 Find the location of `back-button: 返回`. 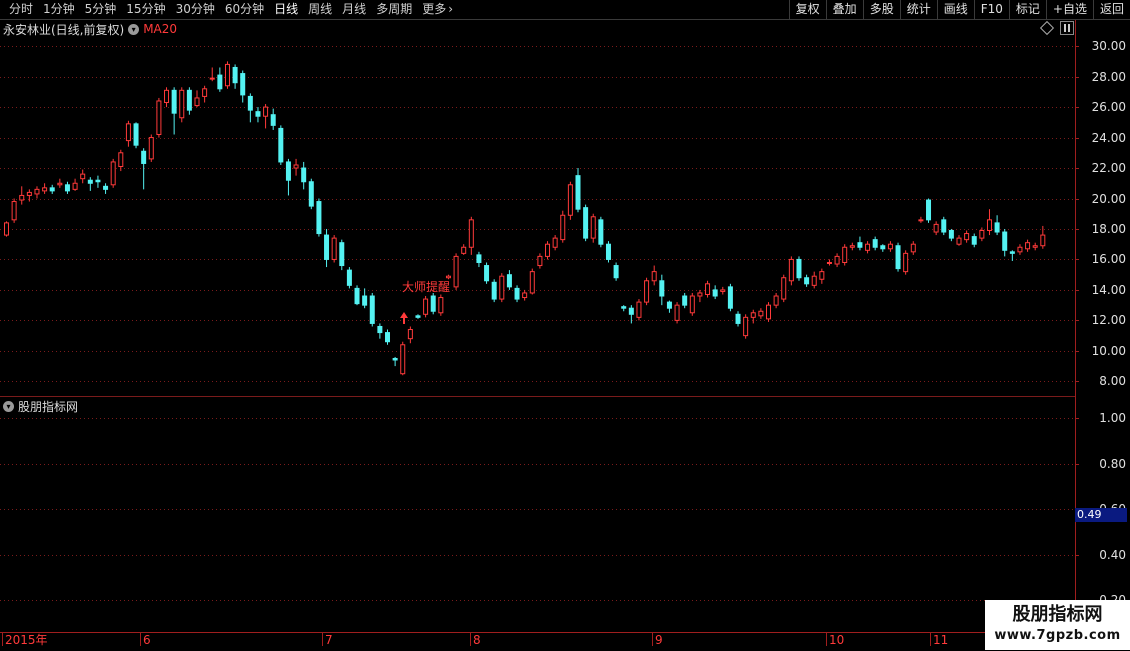

back-button: 返回 is located at coordinates (1111, 9).